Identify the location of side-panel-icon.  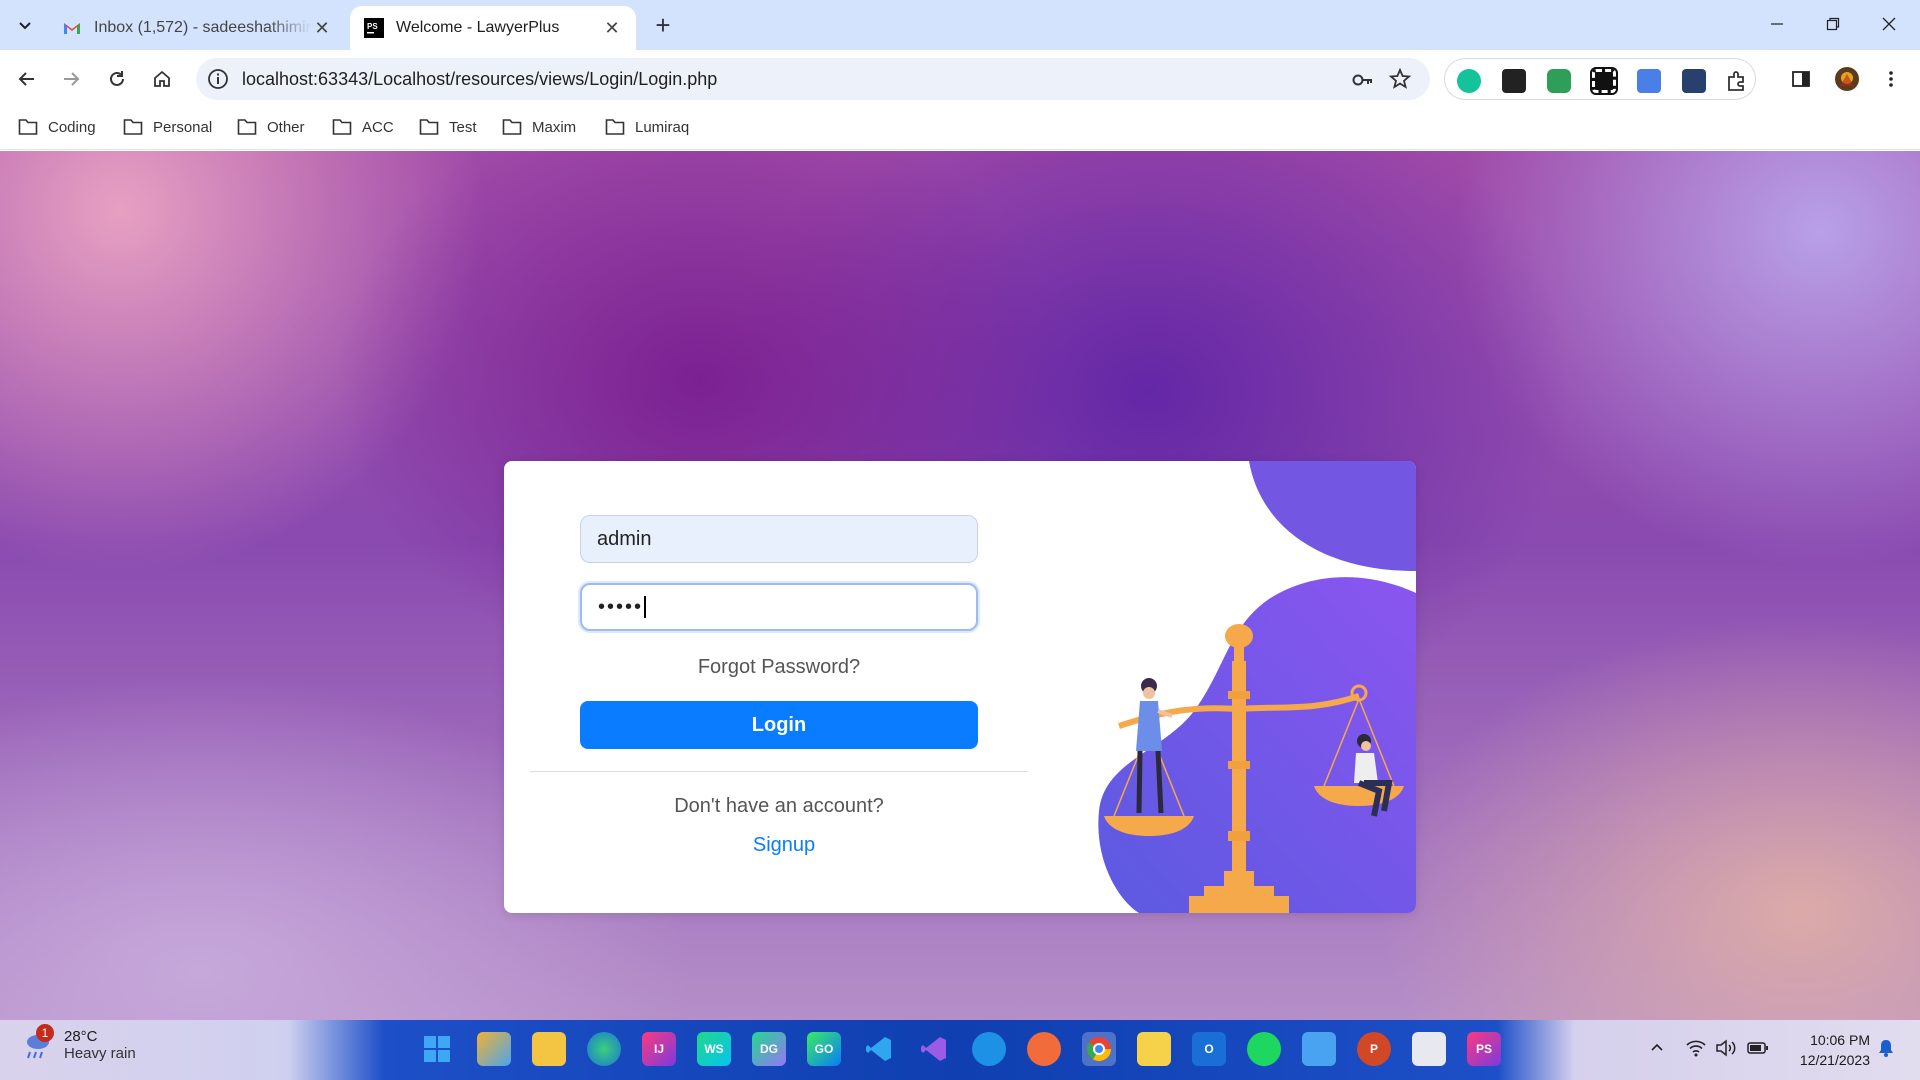
(1801, 79).